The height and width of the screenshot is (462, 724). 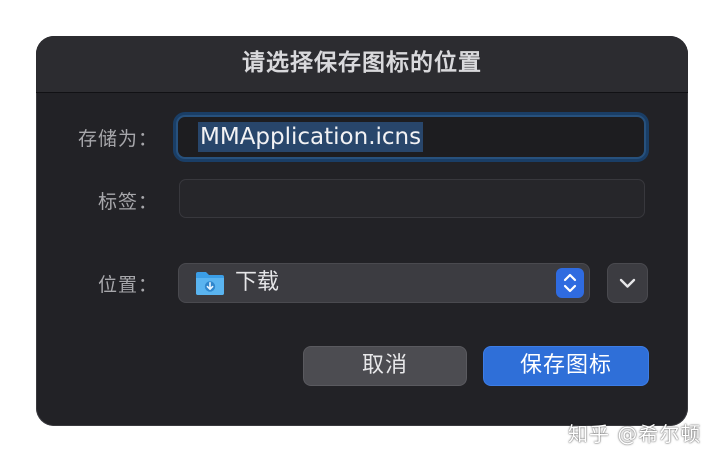 What do you see at coordinates (127, 285) in the screenshot?
I see `location-label: 位置：` at bounding box center [127, 285].